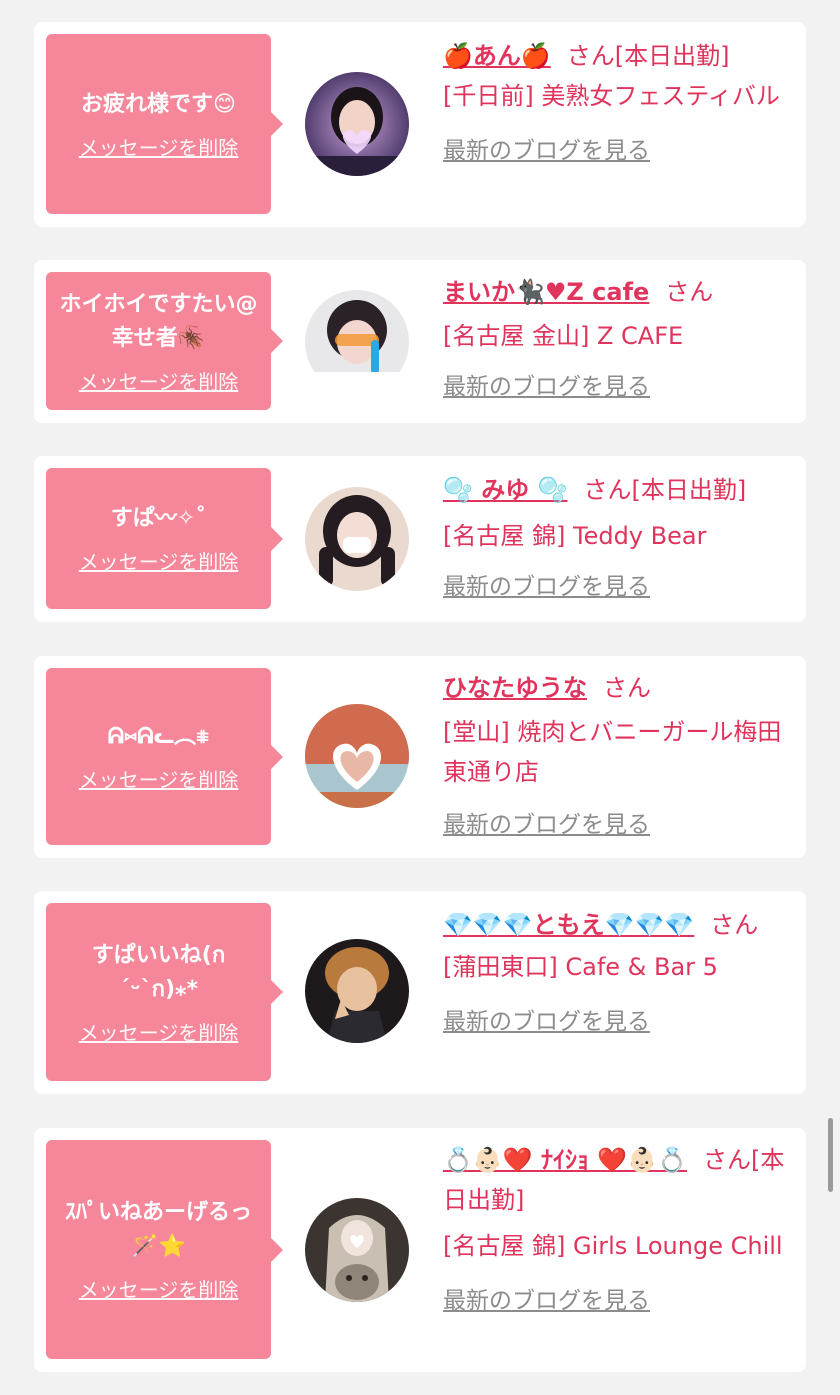 Image resolution: width=840 pixels, height=1395 pixels. Describe the element at coordinates (563, 336) in the screenshot. I see `shop-label: [名古屋 金山] Z CAFE` at that location.